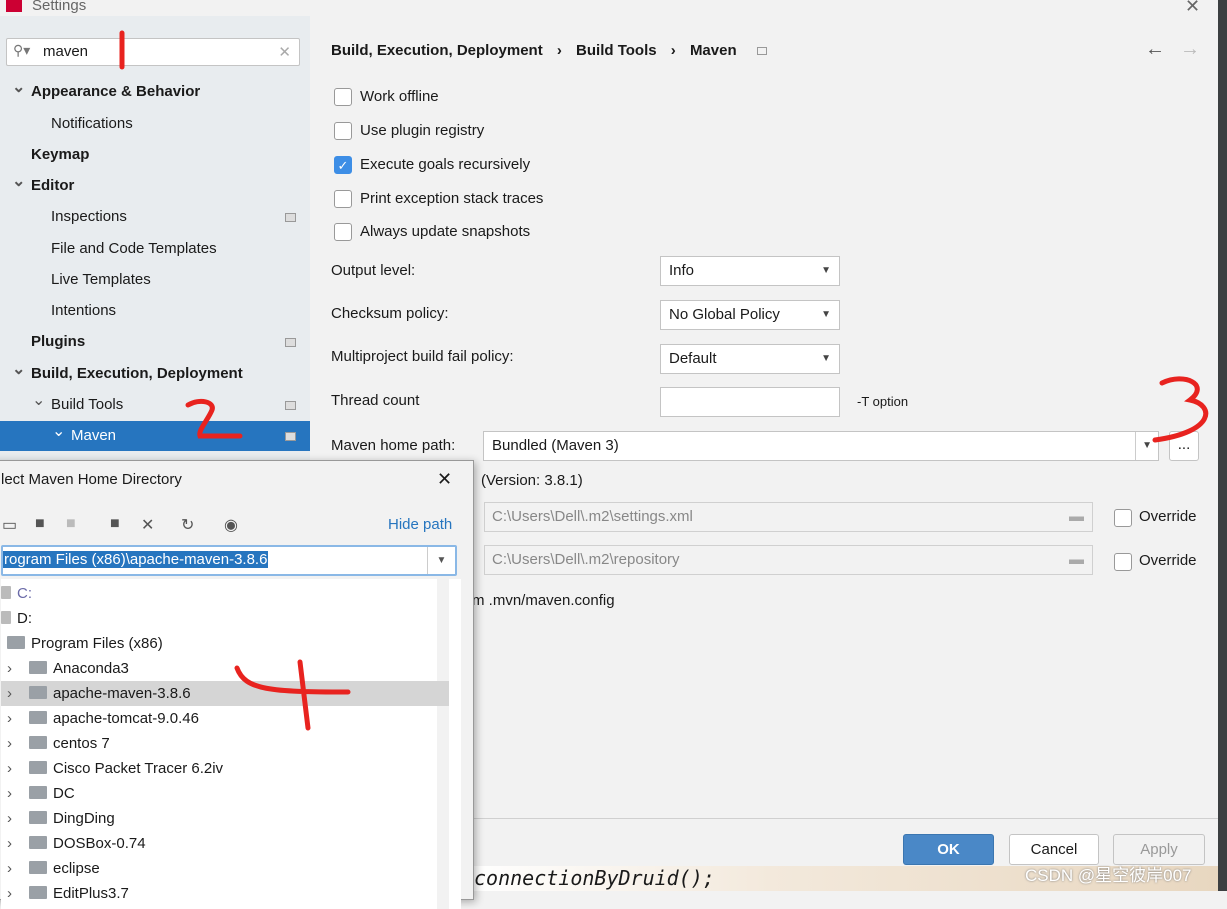 This screenshot has height=909, width=1227. What do you see at coordinates (437, 50) in the screenshot?
I see `breadcrumb-item: Build, Execution, Deployment` at bounding box center [437, 50].